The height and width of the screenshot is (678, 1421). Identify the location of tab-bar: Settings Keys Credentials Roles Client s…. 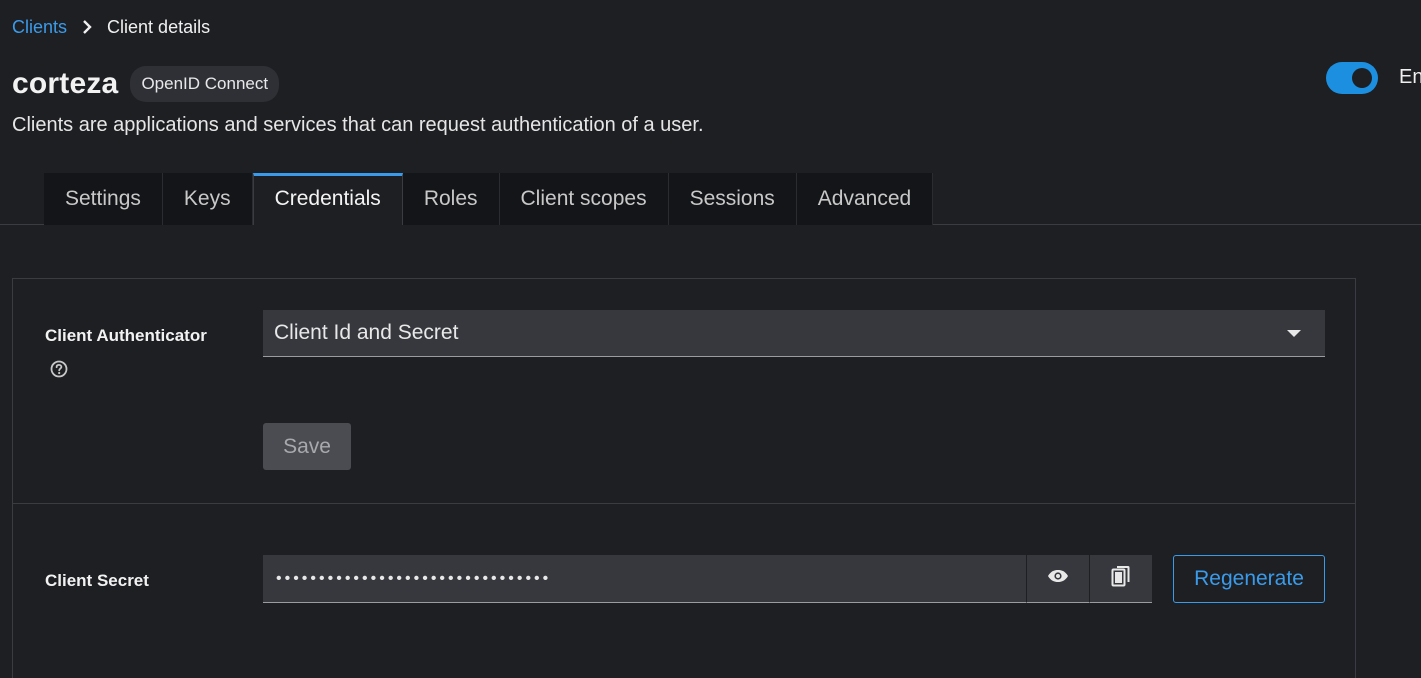
(489, 199).